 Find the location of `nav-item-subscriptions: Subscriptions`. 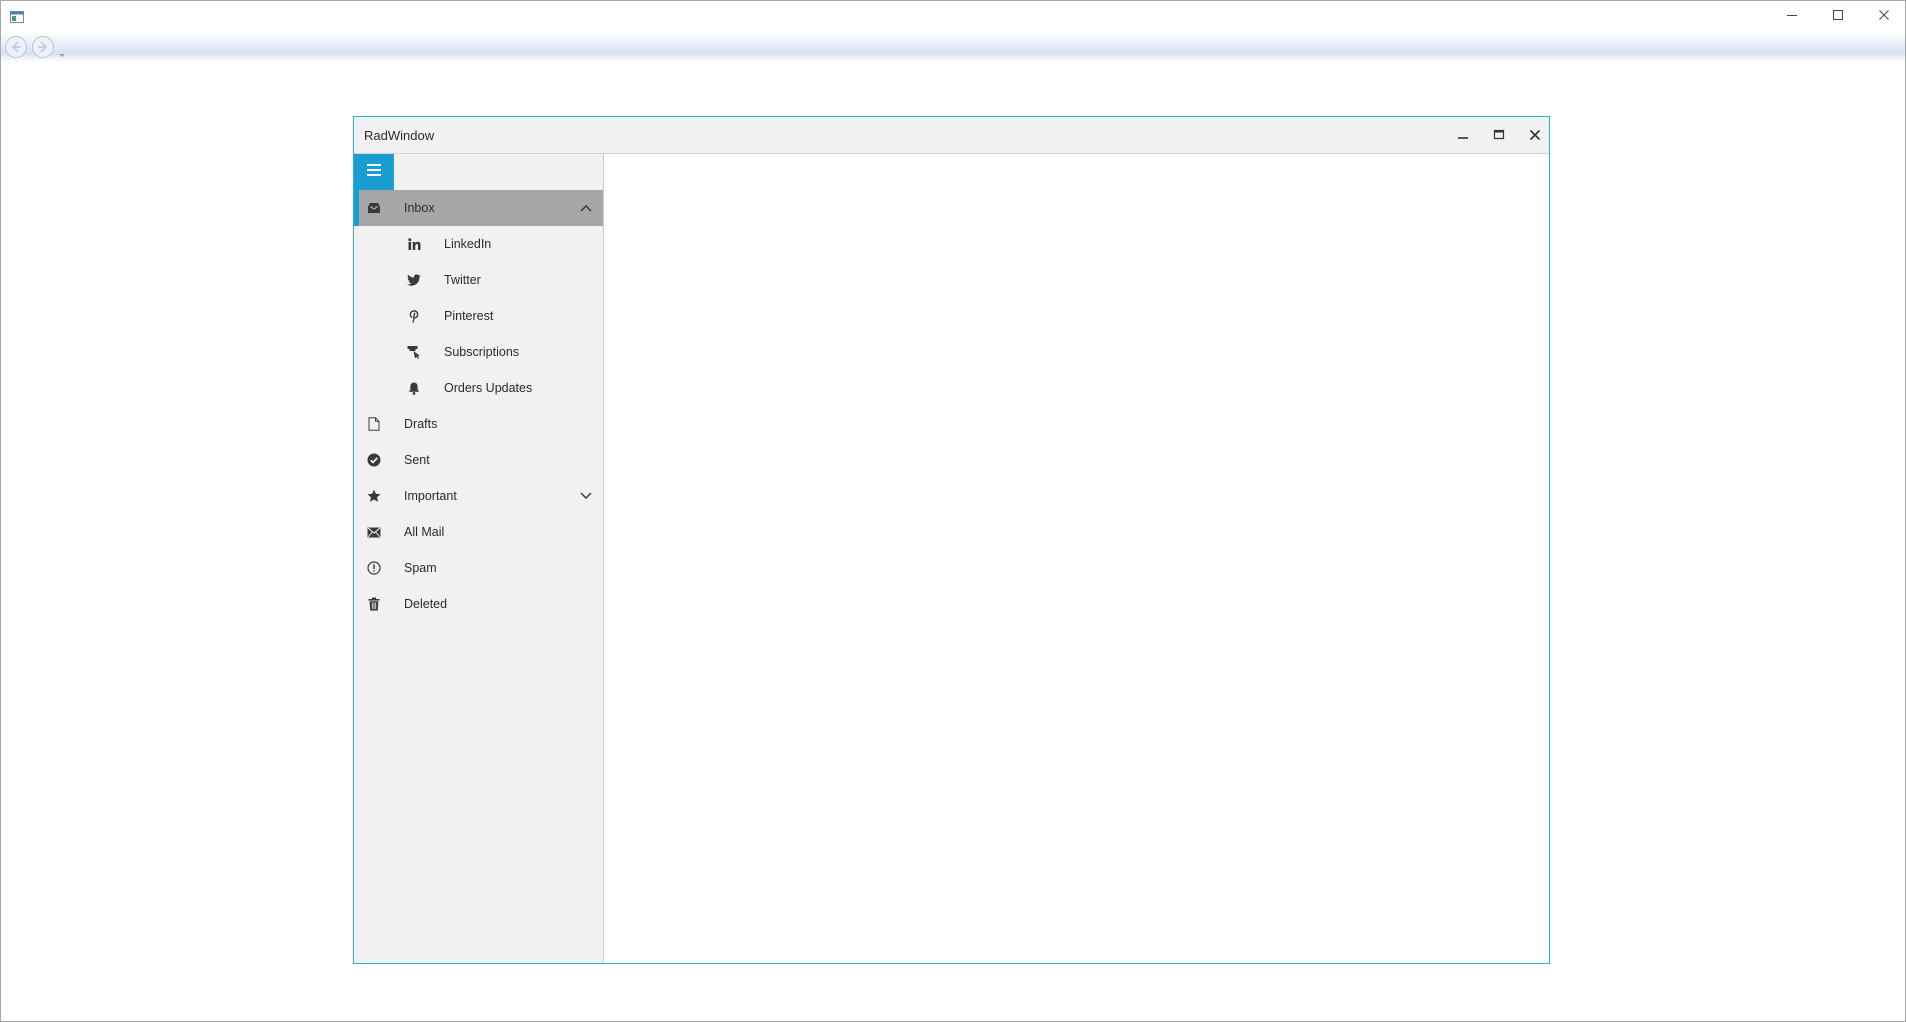

nav-item-subscriptions: Subscriptions is located at coordinates (478, 352).